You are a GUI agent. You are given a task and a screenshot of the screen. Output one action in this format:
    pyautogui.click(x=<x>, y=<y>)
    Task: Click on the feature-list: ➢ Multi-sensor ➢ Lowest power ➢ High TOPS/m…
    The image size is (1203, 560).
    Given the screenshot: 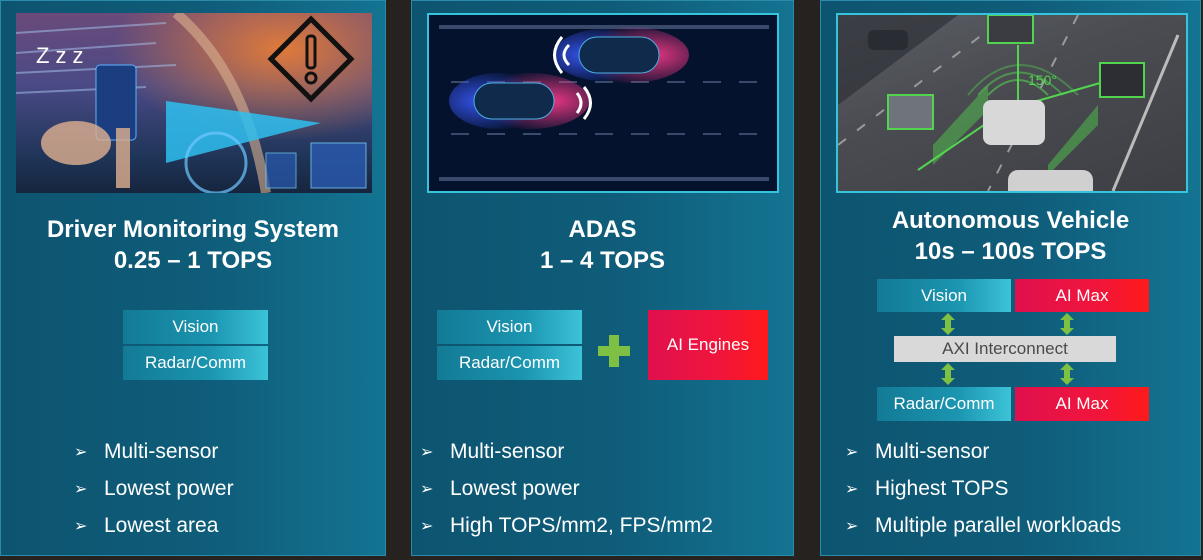 What is the action you would take?
    pyautogui.click(x=566, y=488)
    